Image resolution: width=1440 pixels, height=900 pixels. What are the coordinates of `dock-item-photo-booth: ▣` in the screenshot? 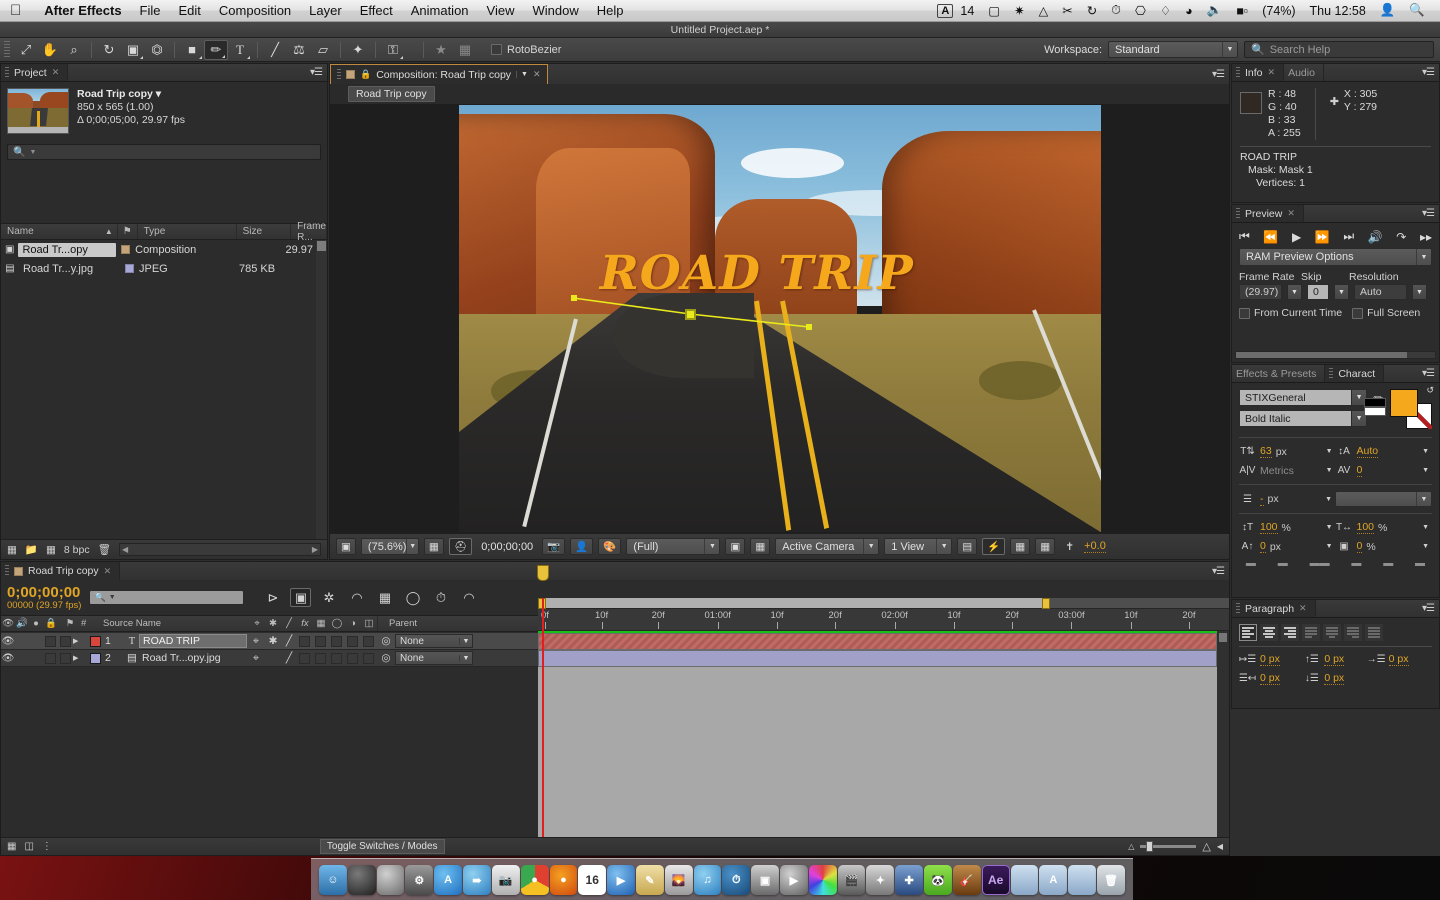 It's located at (765, 880).